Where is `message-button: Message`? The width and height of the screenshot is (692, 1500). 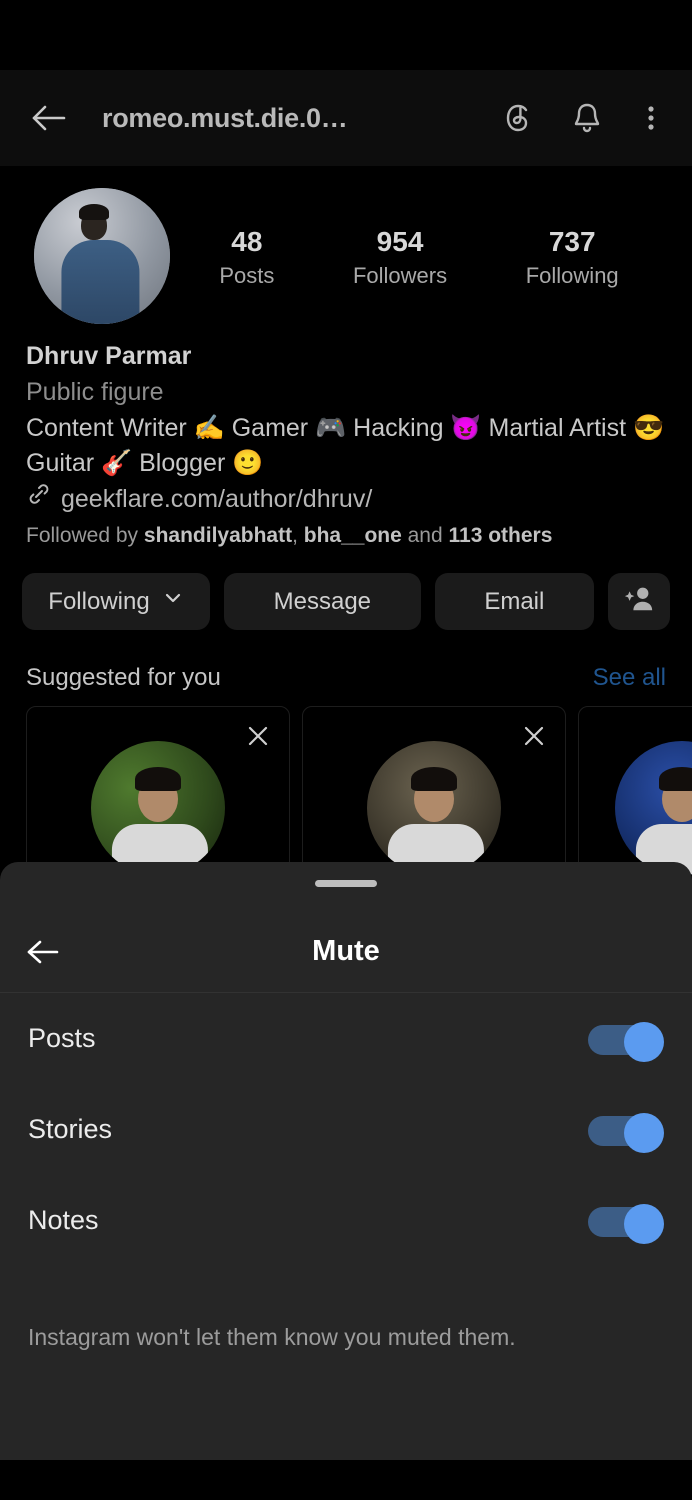
message-button: Message is located at coordinates (322, 602).